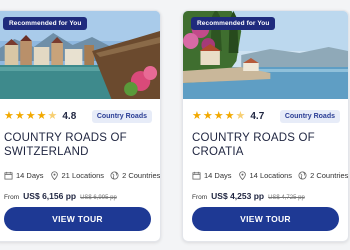 The image size is (350, 250). I want to click on price-row: From US$ 6,156 pp US$ 6,995 pp, so click(82, 196).